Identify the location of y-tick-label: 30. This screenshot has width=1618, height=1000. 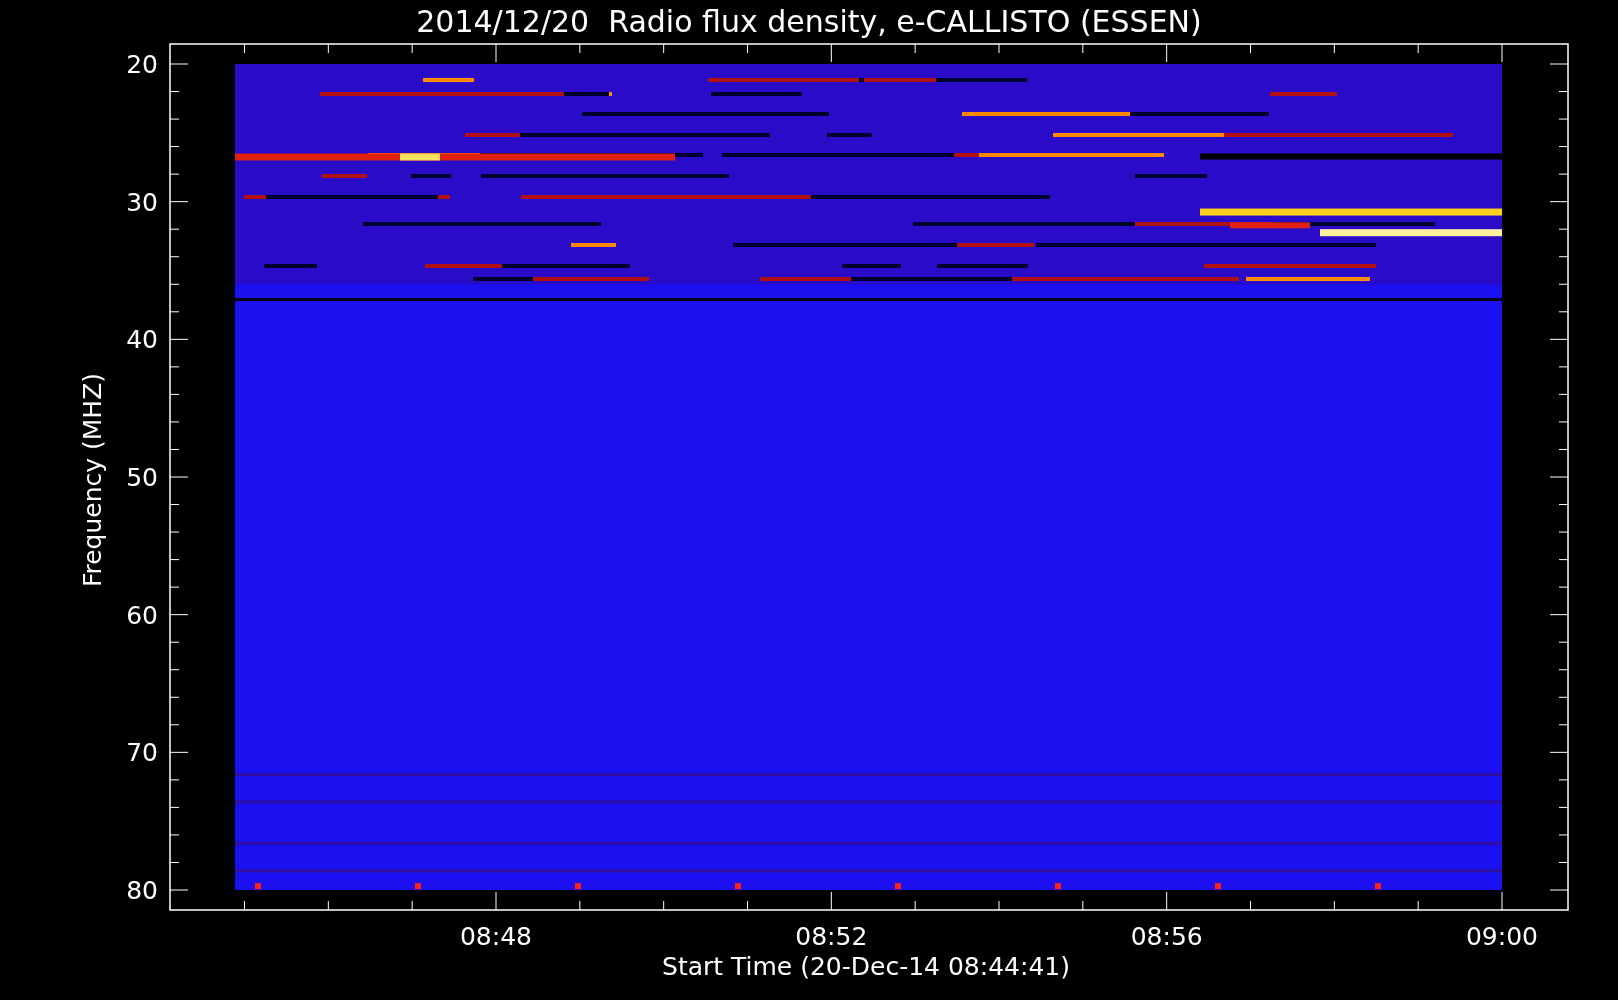
(142, 202).